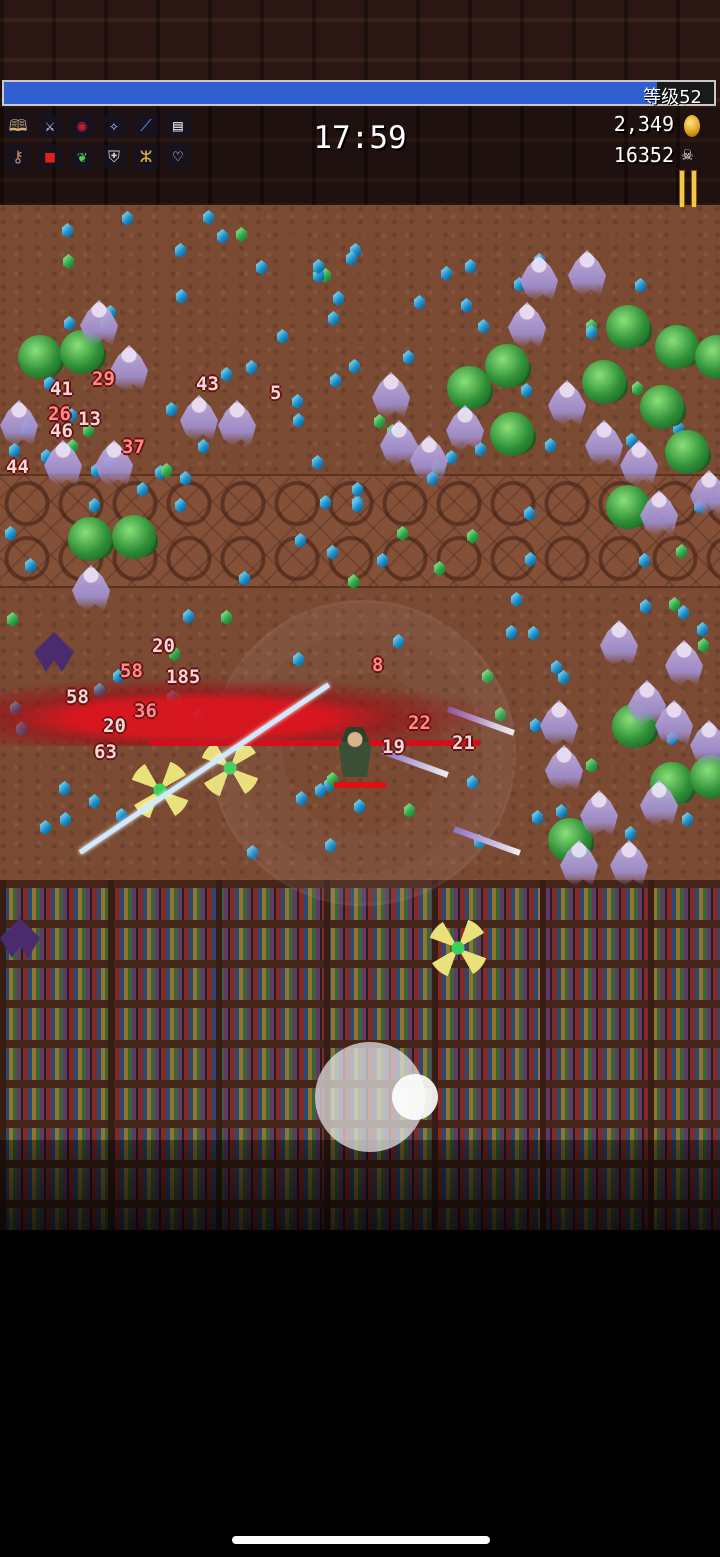  What do you see at coordinates (415, 1097) in the screenshot?
I see `joystick-knob` at bounding box center [415, 1097].